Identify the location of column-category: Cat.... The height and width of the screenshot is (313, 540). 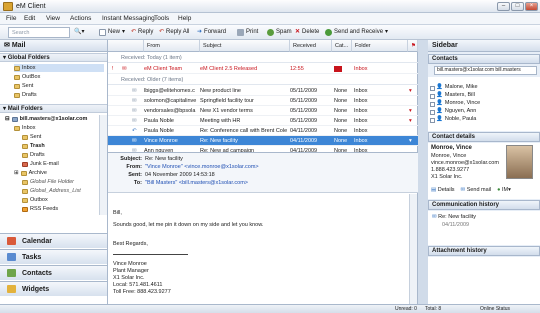
(342, 46).